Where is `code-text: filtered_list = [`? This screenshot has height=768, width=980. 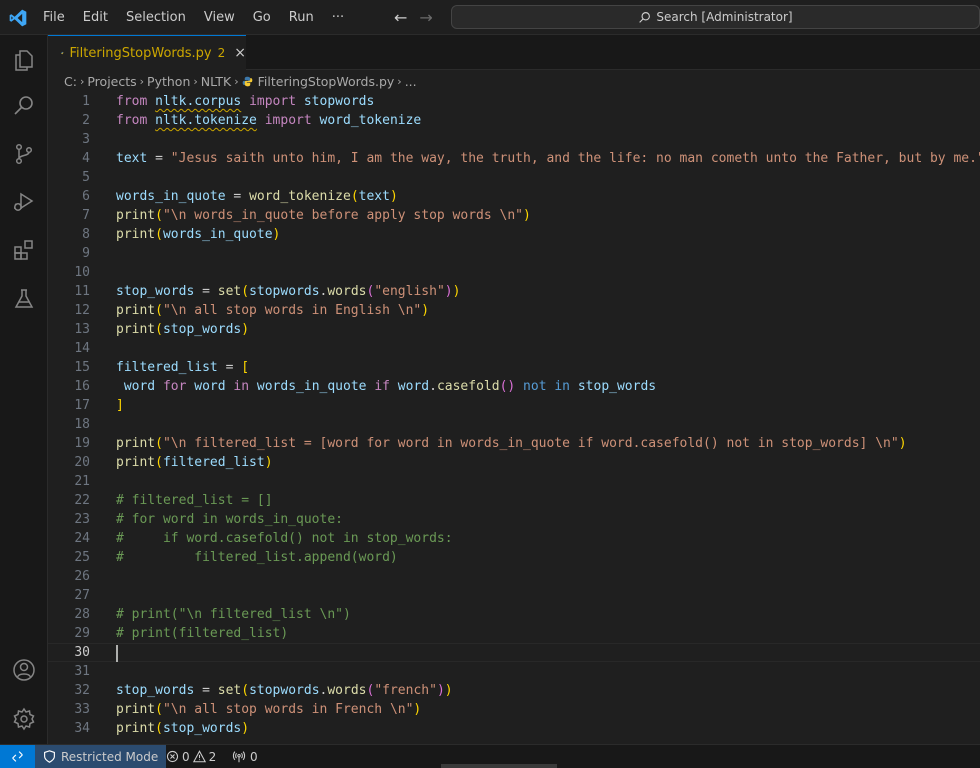
code-text: filtered_list = [ is located at coordinates (182, 367).